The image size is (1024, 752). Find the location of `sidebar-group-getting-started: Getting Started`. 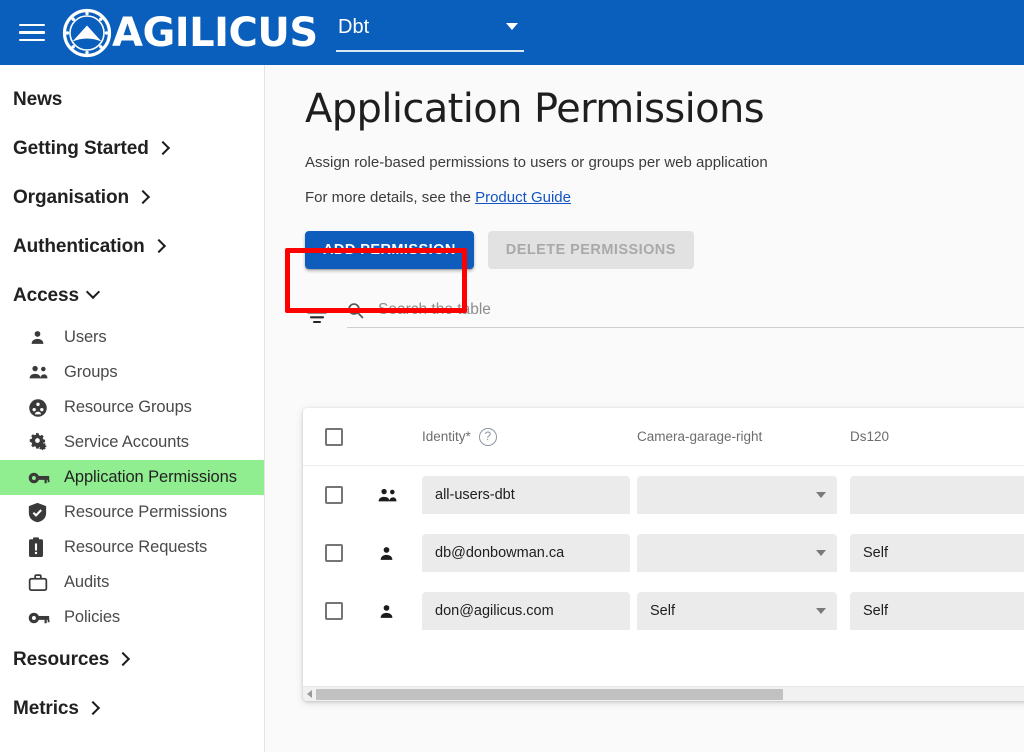

sidebar-group-getting-started: Getting Started is located at coordinates (132, 148).